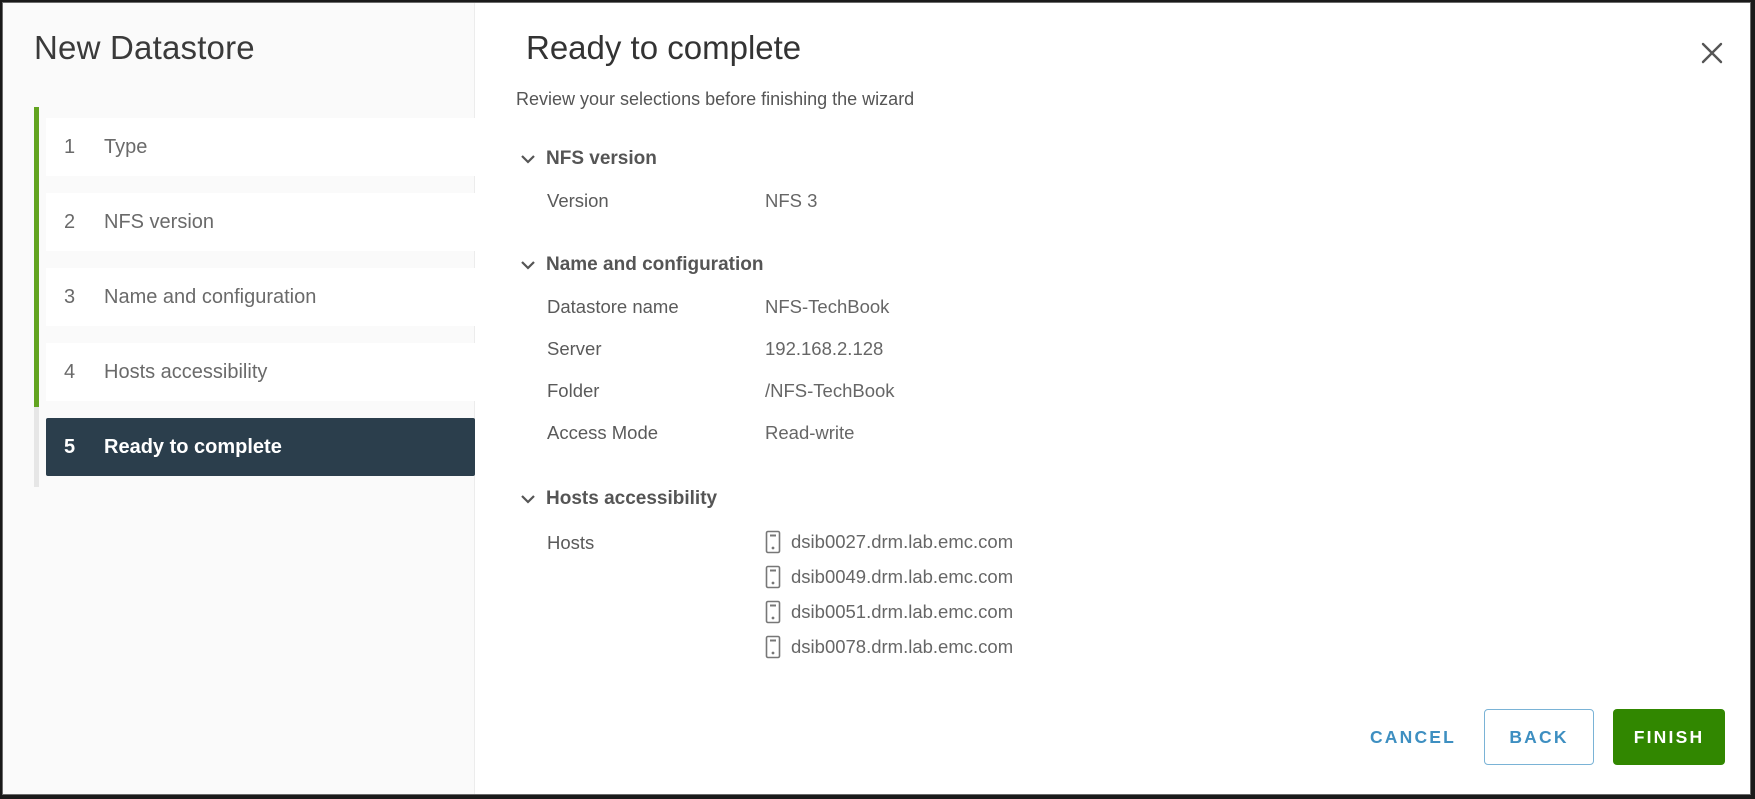  Describe the element at coordinates (705, 391) in the screenshot. I see `summary-row: Folder /NFS-TechBook` at that location.